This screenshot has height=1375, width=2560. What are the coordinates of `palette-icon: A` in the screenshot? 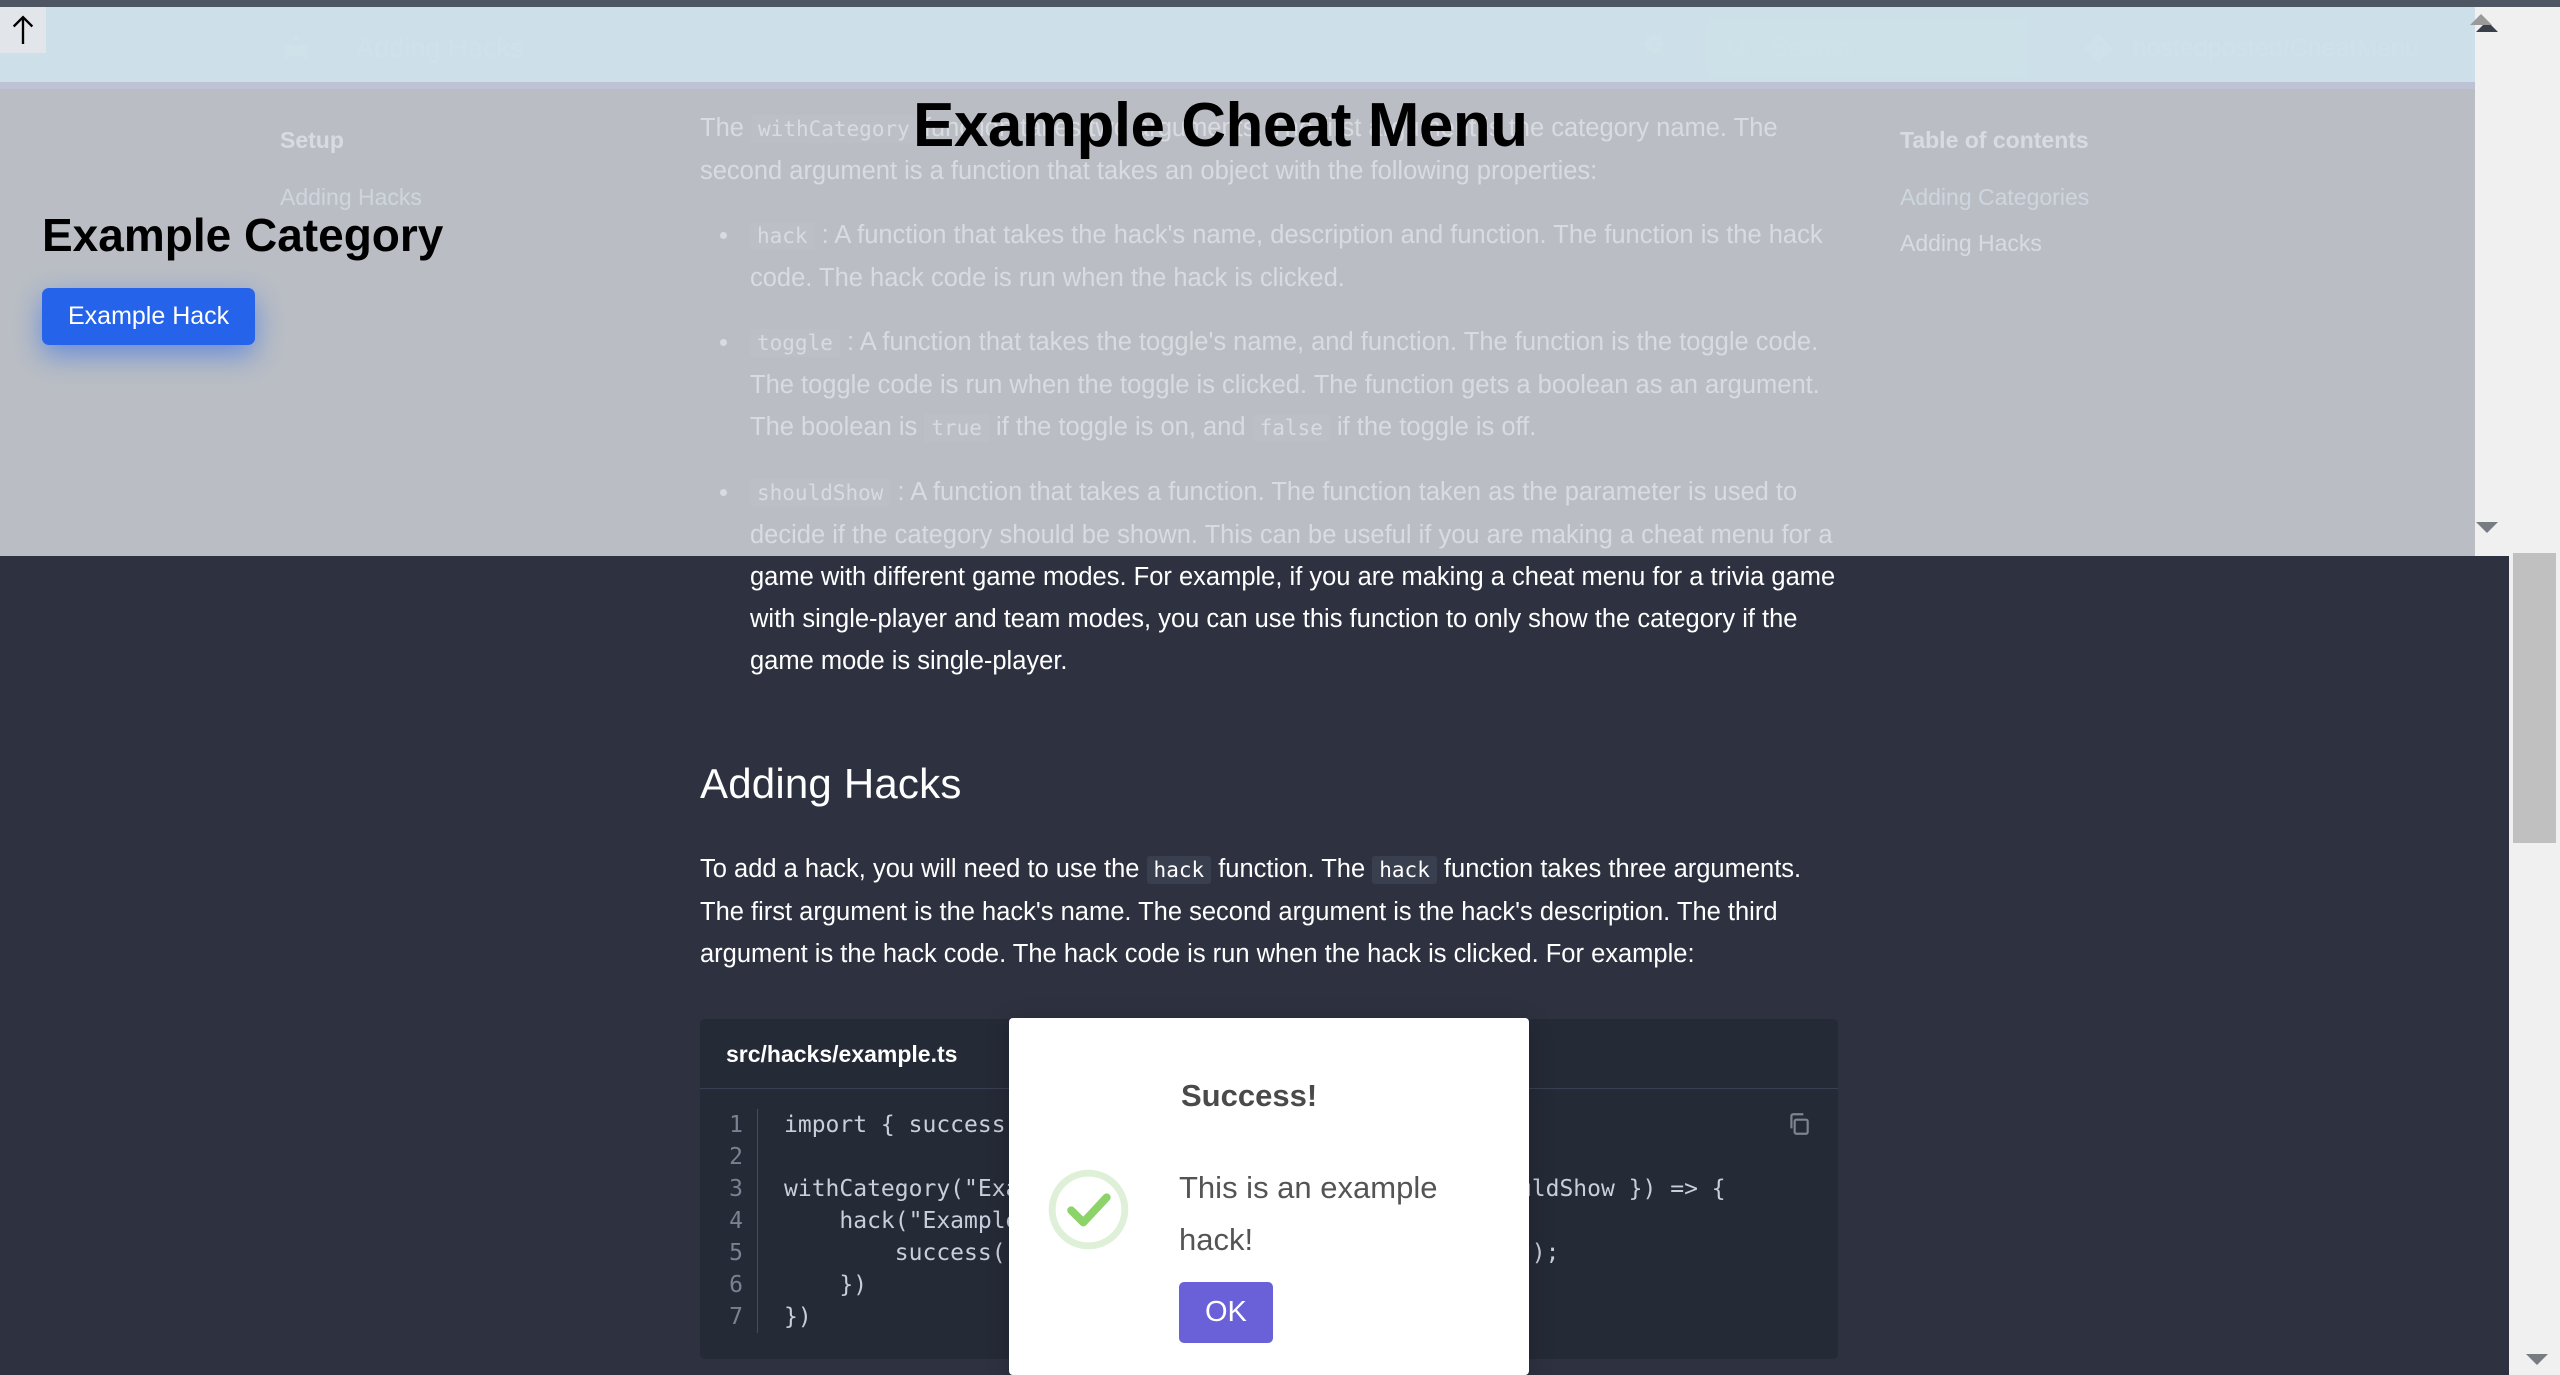 It's located at (1654, 48).